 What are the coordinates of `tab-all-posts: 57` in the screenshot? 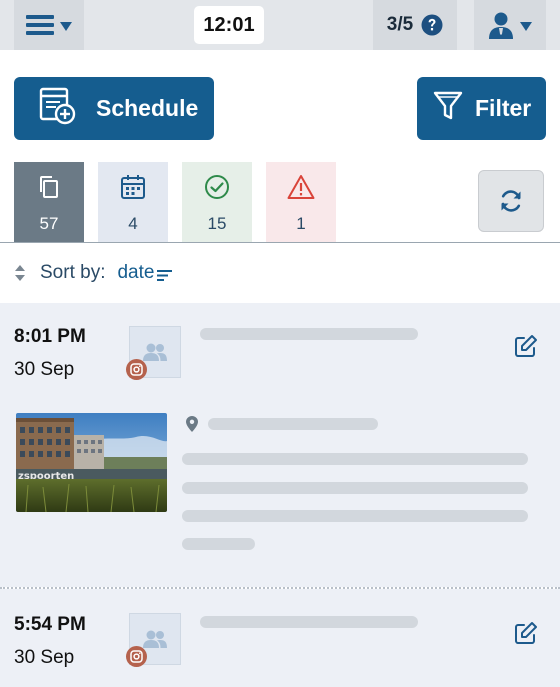 It's located at (49, 202).